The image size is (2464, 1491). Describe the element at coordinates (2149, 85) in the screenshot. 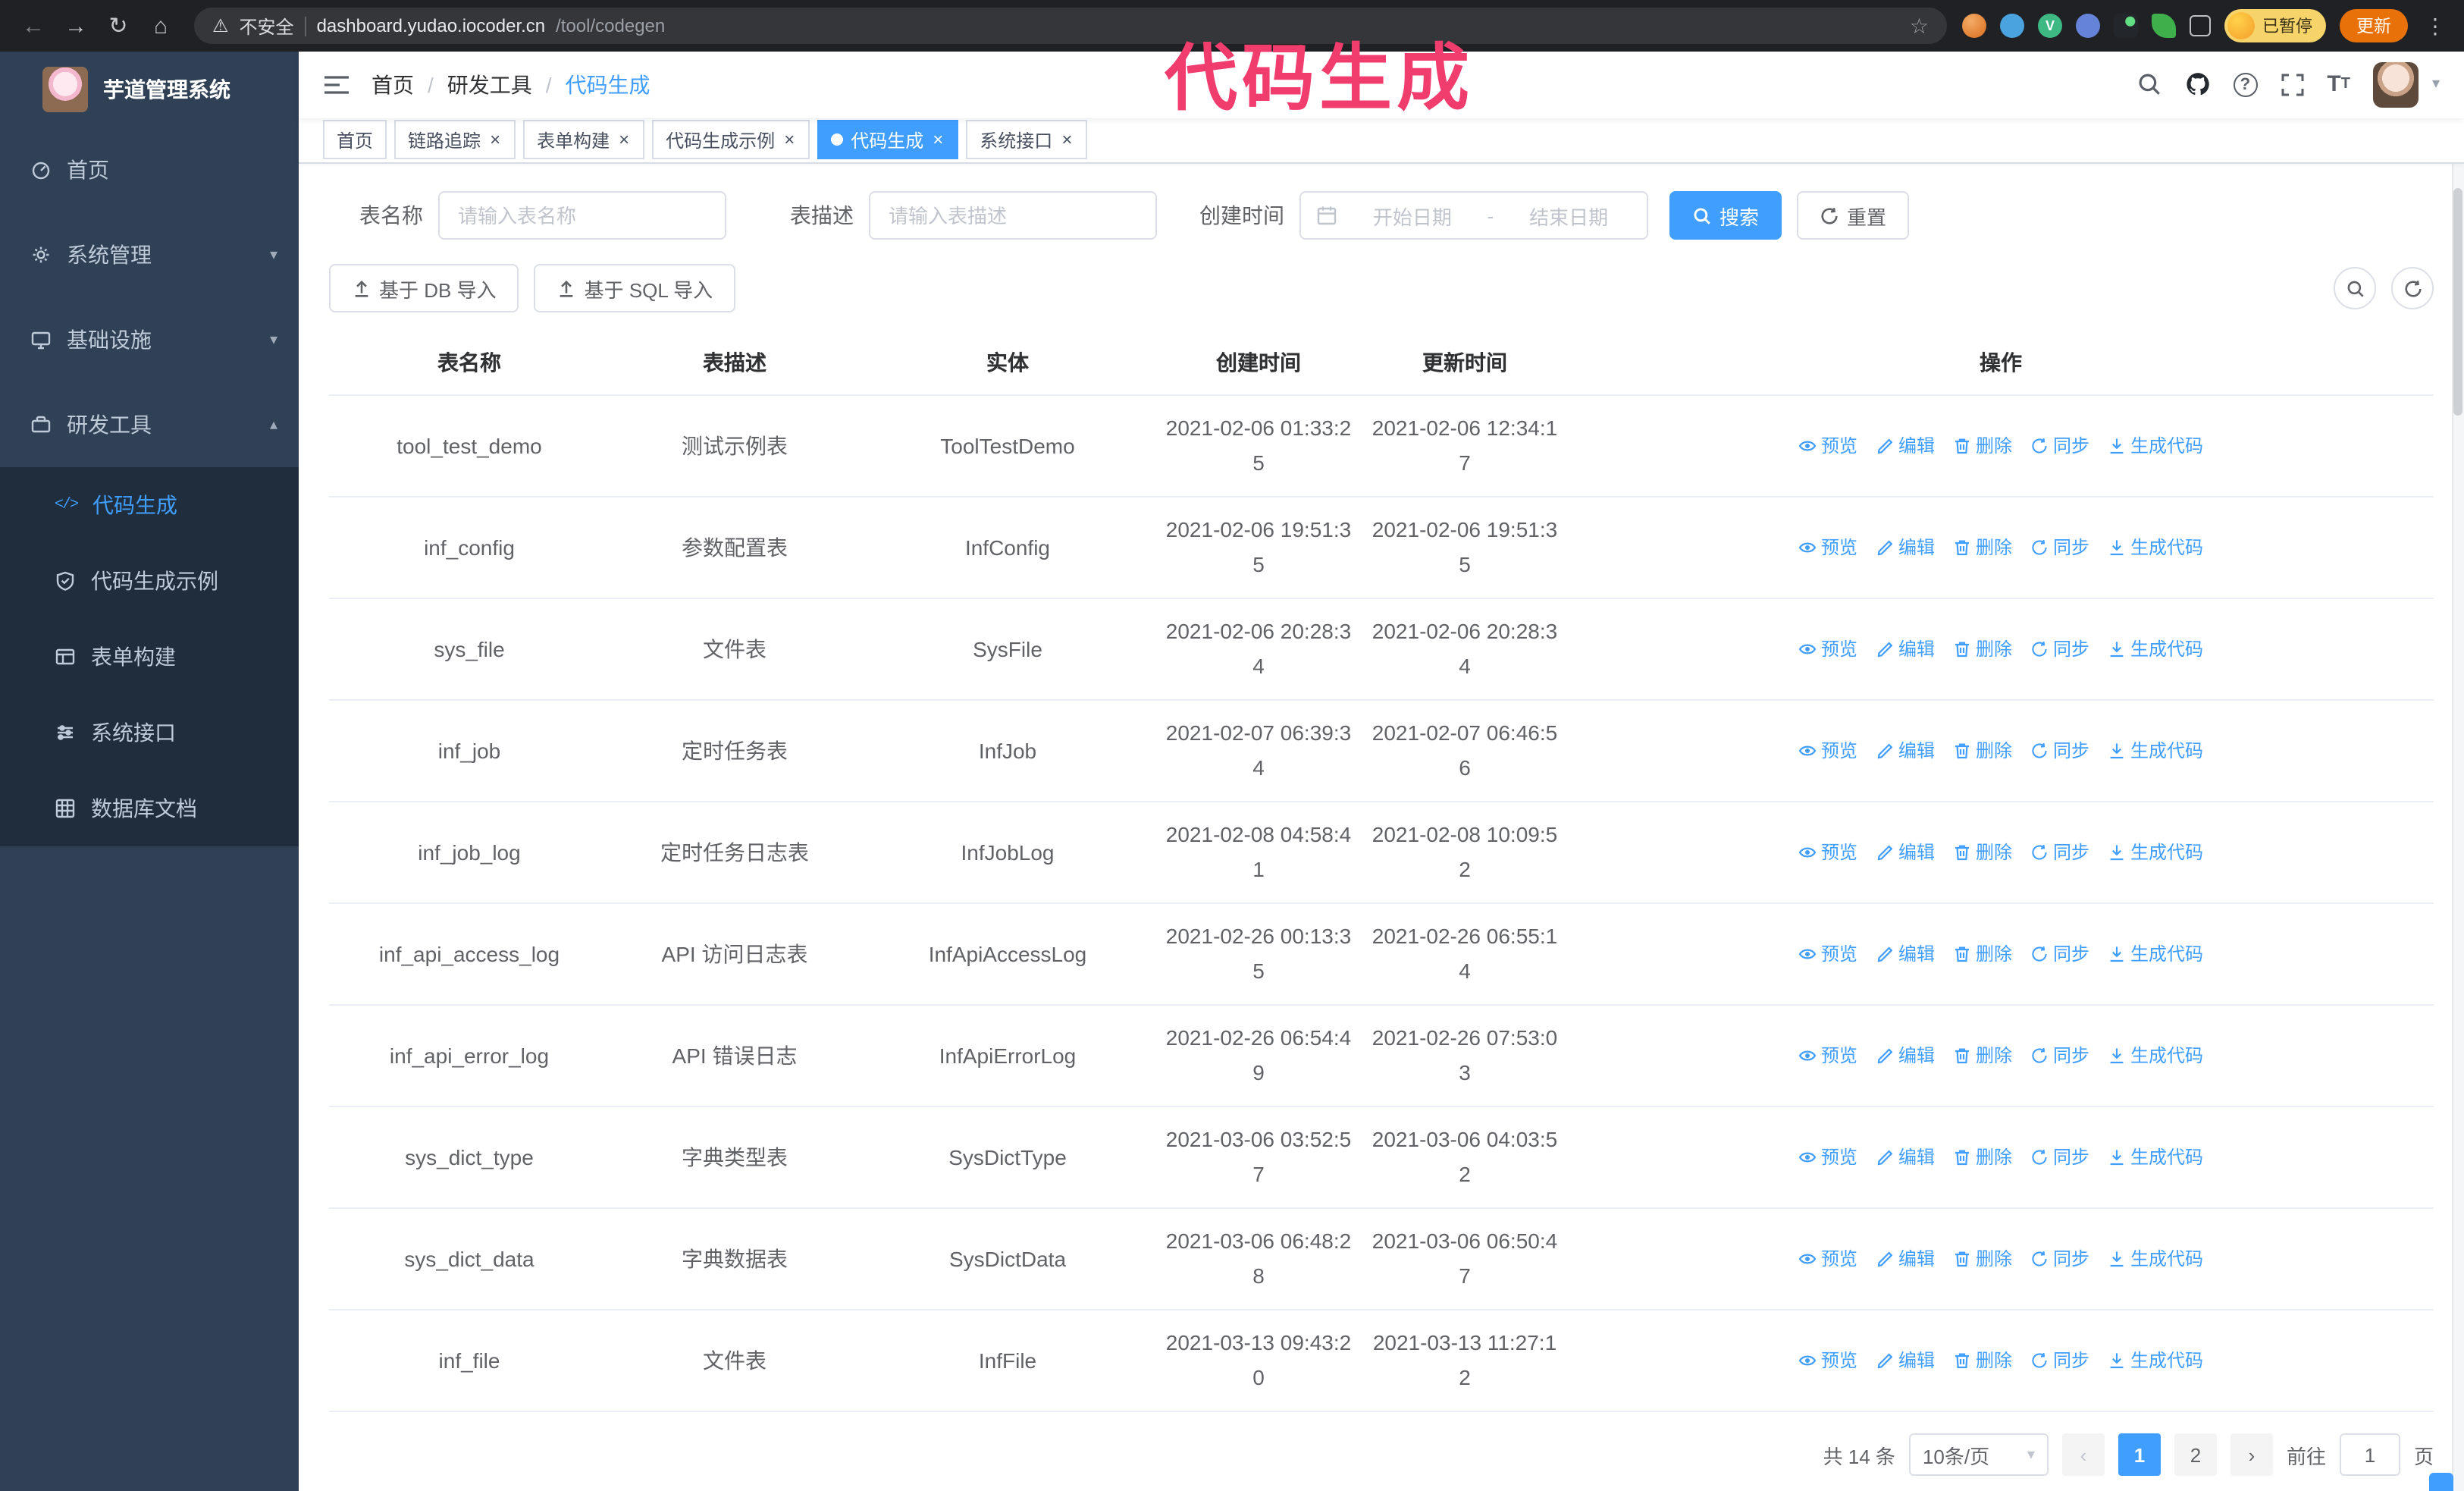

I see `search-icon` at that location.